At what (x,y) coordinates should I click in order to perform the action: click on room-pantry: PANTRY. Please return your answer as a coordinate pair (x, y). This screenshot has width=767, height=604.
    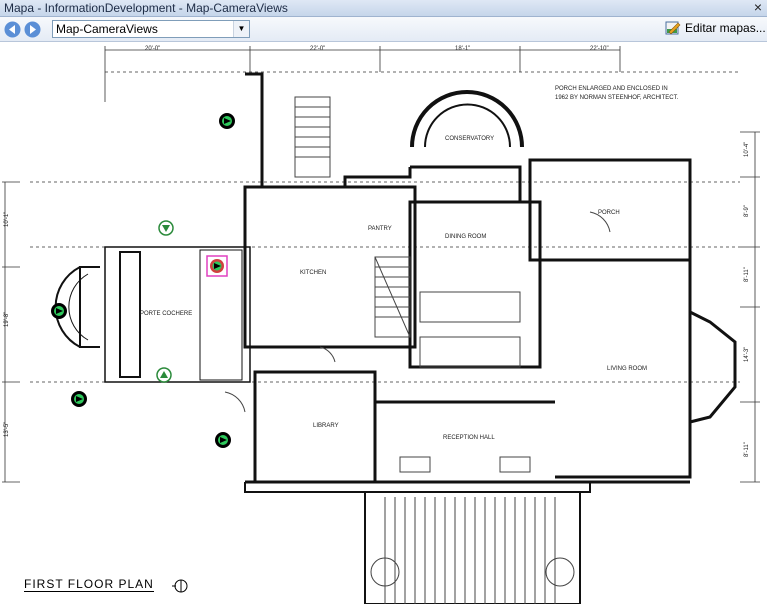
    Looking at the image, I should click on (380, 229).